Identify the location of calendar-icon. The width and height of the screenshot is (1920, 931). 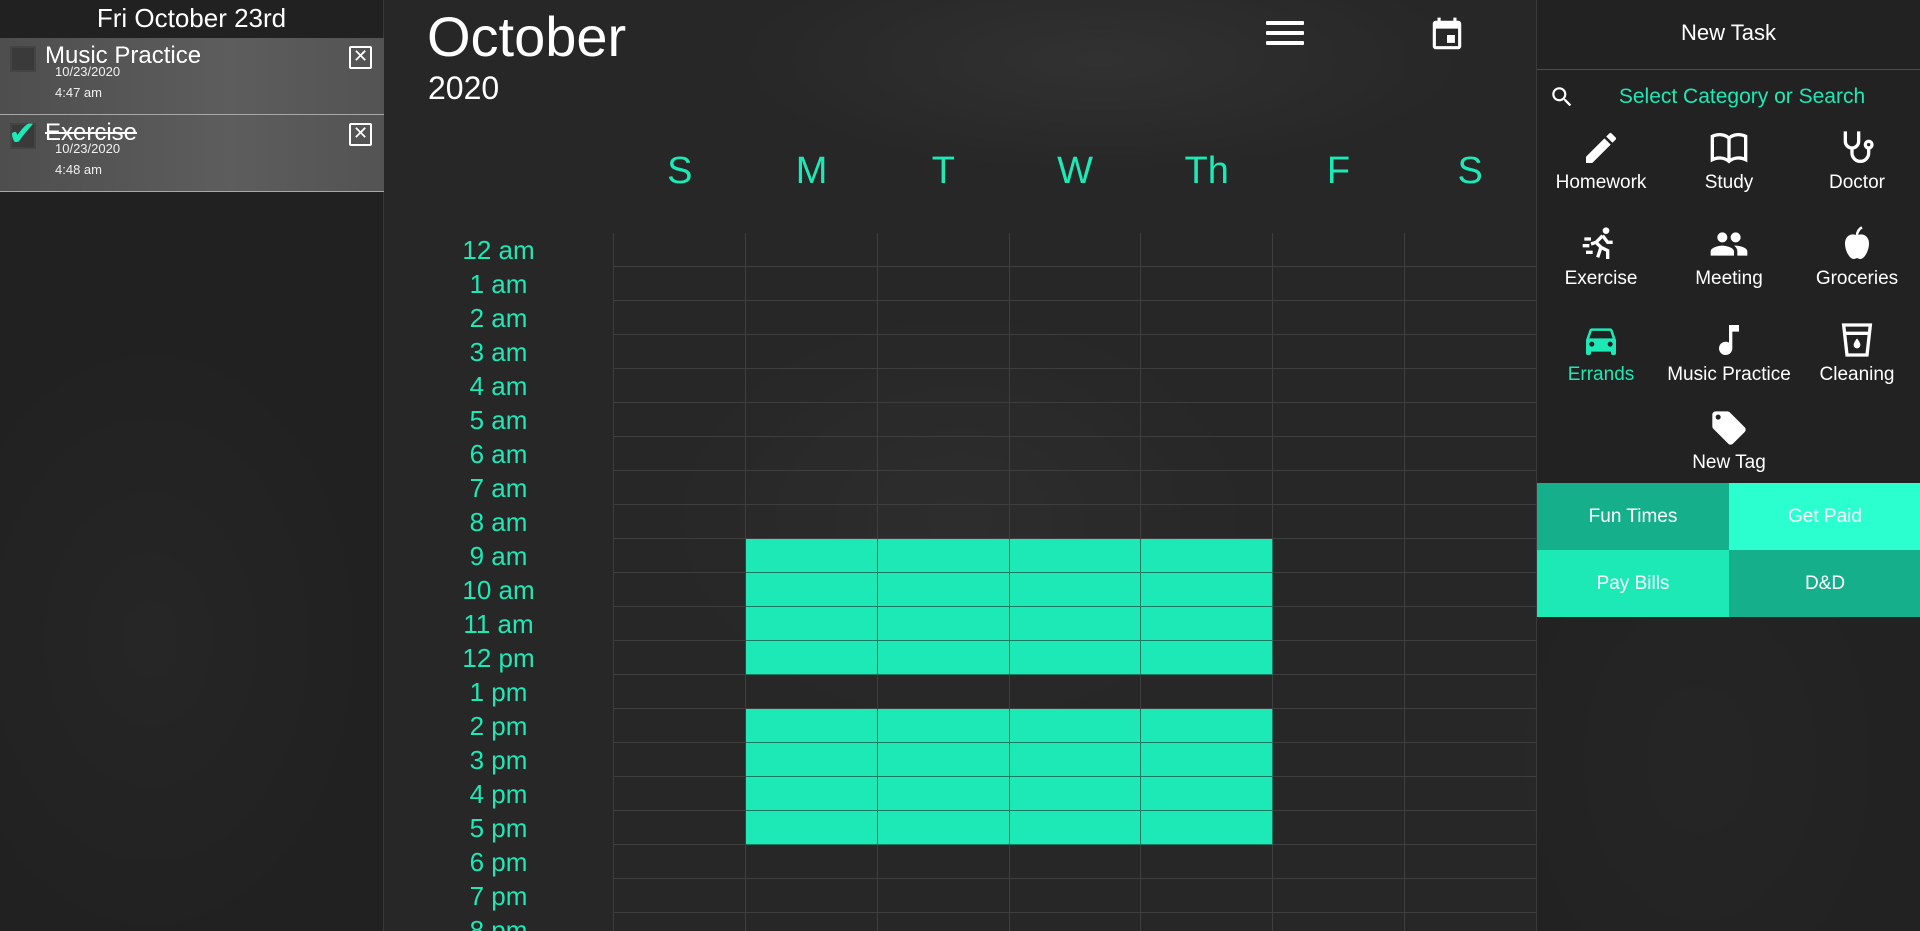
(1447, 35).